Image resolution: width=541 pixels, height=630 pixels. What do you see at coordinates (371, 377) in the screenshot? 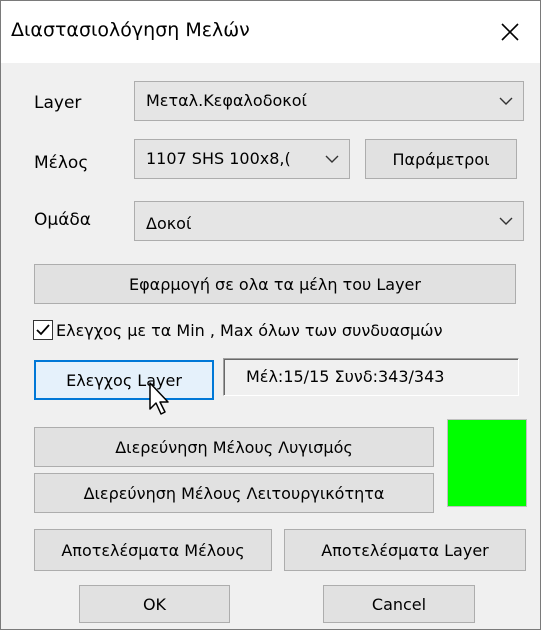
I see `status-field: Μέλ:15/15 Συνδ:343/343` at bounding box center [371, 377].